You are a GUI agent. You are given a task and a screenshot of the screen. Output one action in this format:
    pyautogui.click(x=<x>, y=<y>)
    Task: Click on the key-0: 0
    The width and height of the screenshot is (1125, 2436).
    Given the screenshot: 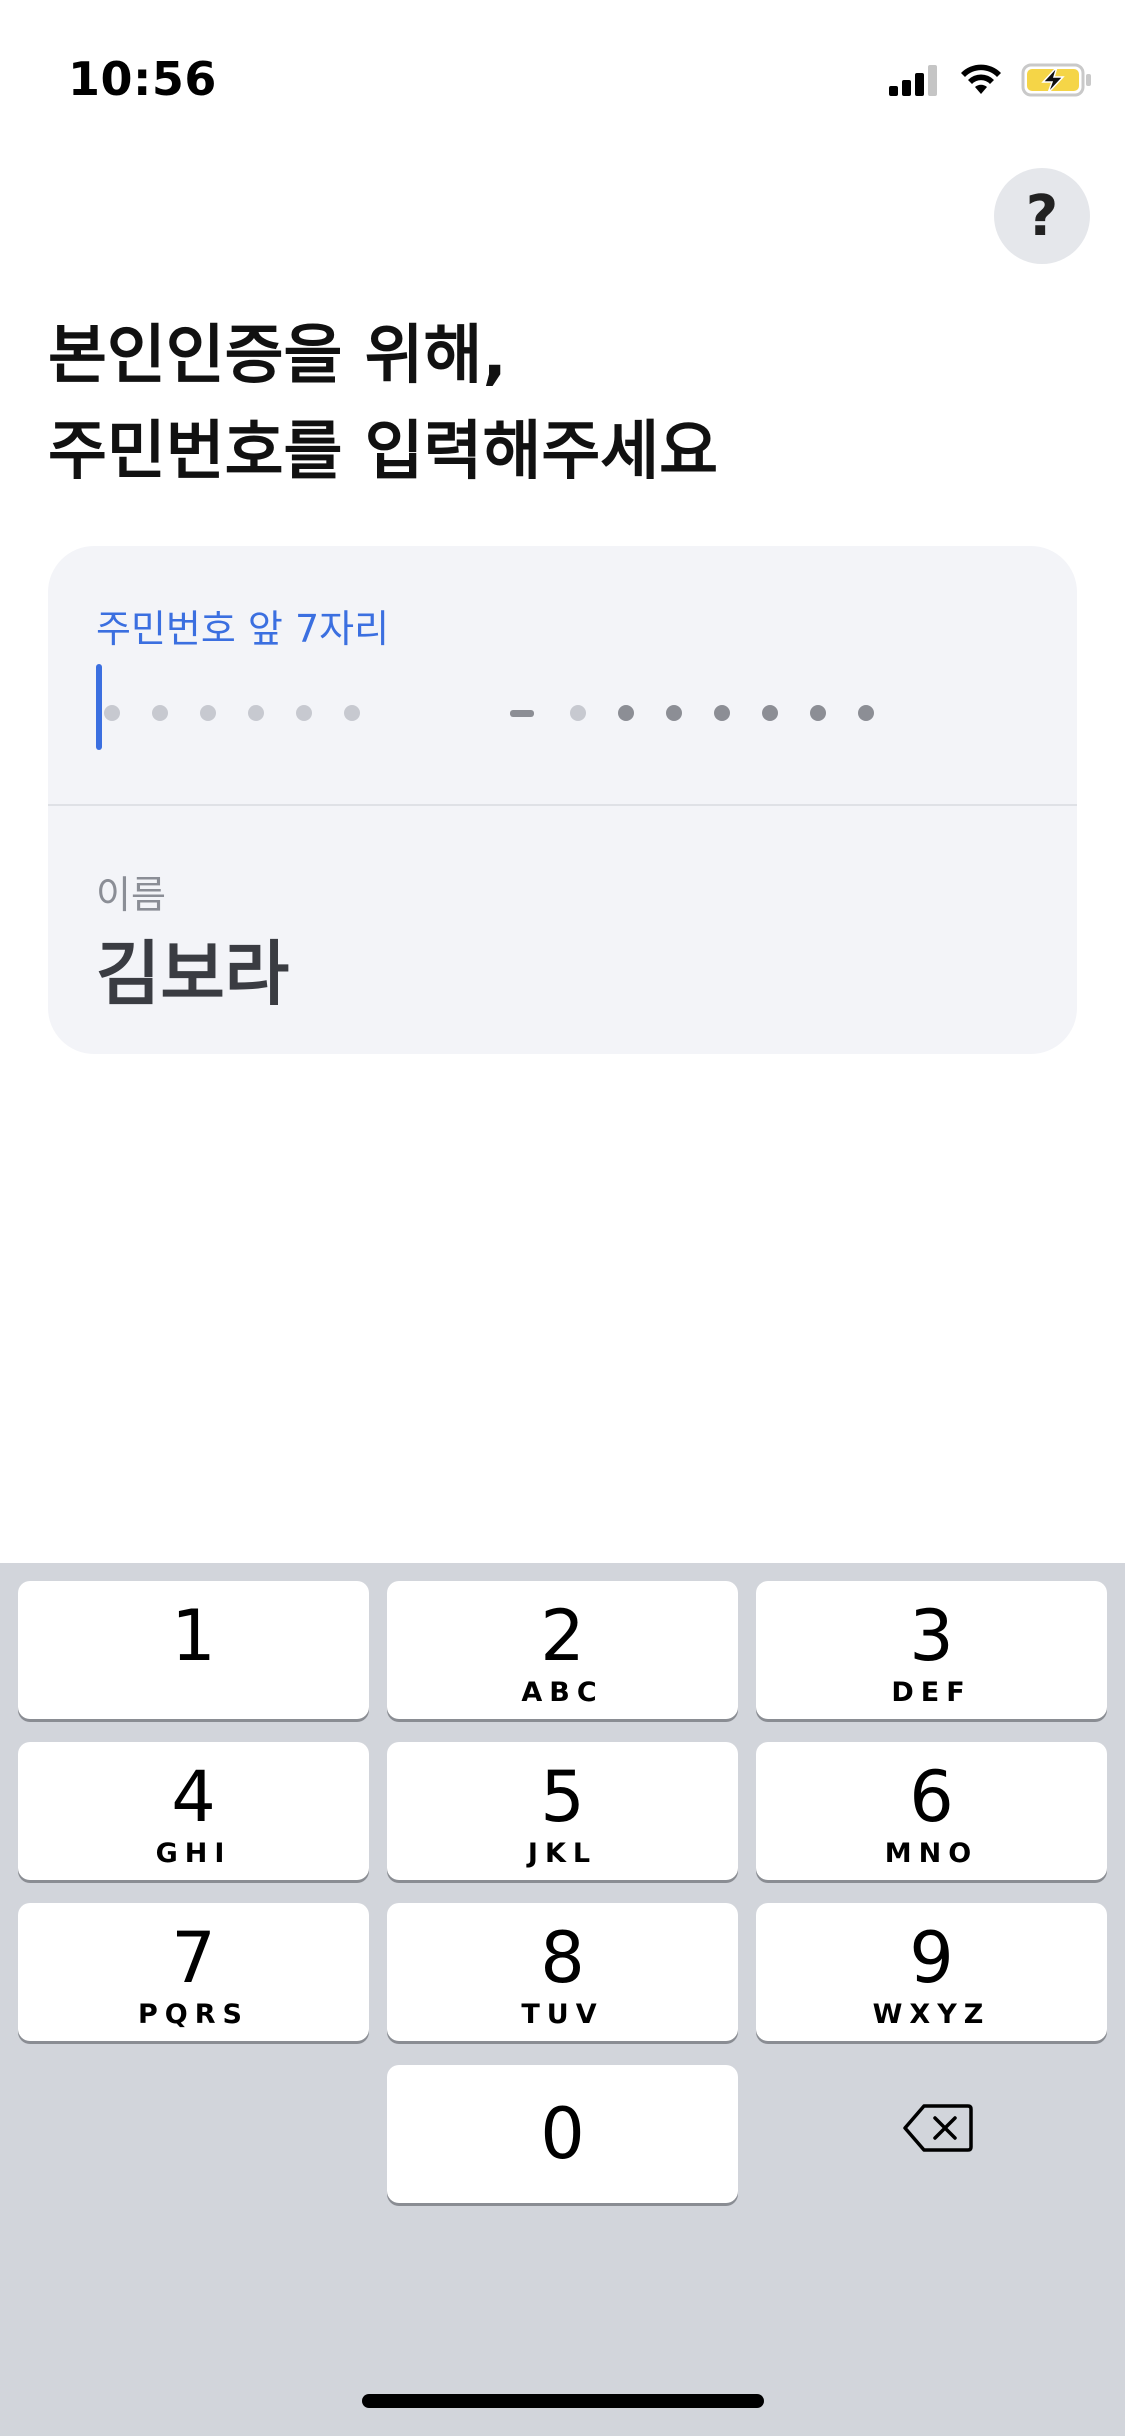 What is the action you would take?
    pyautogui.click(x=562, y=2134)
    